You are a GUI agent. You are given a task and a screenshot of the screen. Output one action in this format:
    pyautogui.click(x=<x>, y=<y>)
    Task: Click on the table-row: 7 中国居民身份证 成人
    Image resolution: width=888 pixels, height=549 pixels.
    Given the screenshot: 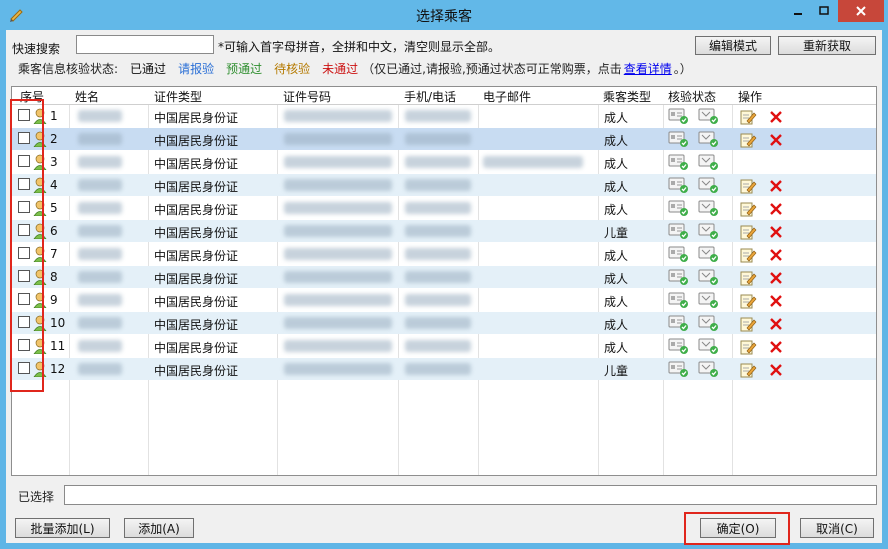 What is the action you would take?
    pyautogui.click(x=444, y=254)
    